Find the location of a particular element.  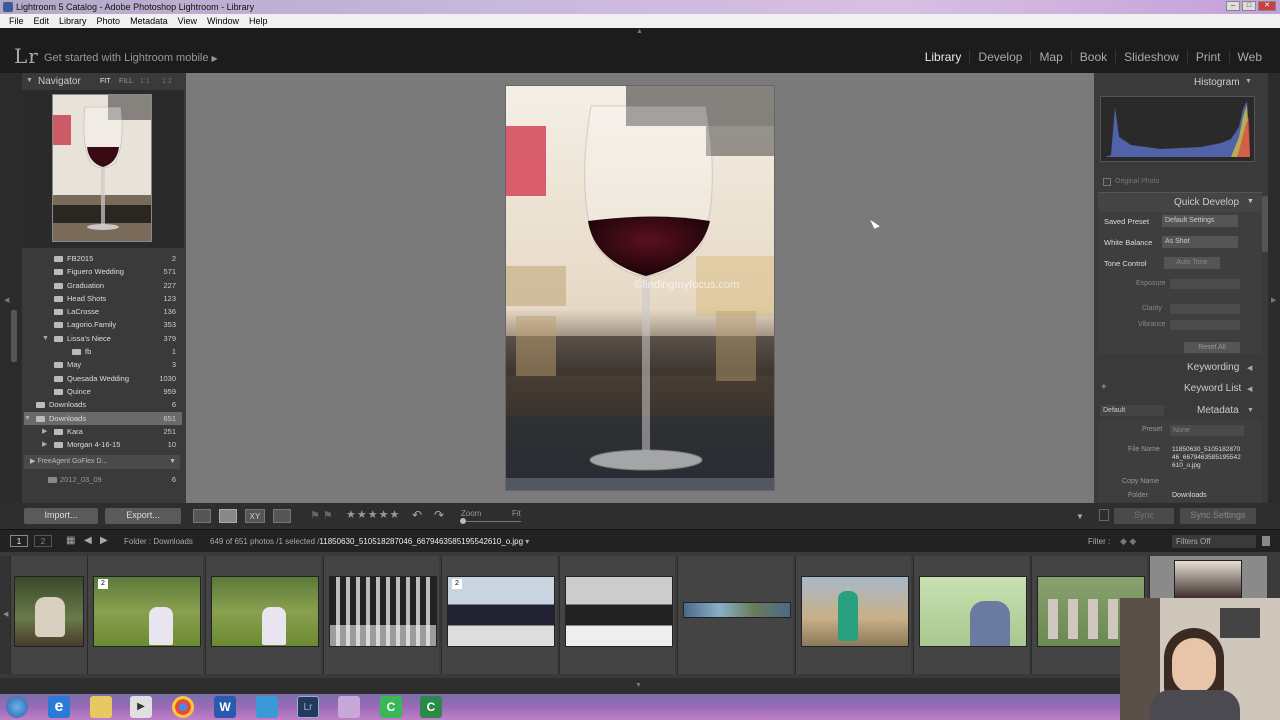

right-panel-scrollbar is located at coordinates (1265, 224).